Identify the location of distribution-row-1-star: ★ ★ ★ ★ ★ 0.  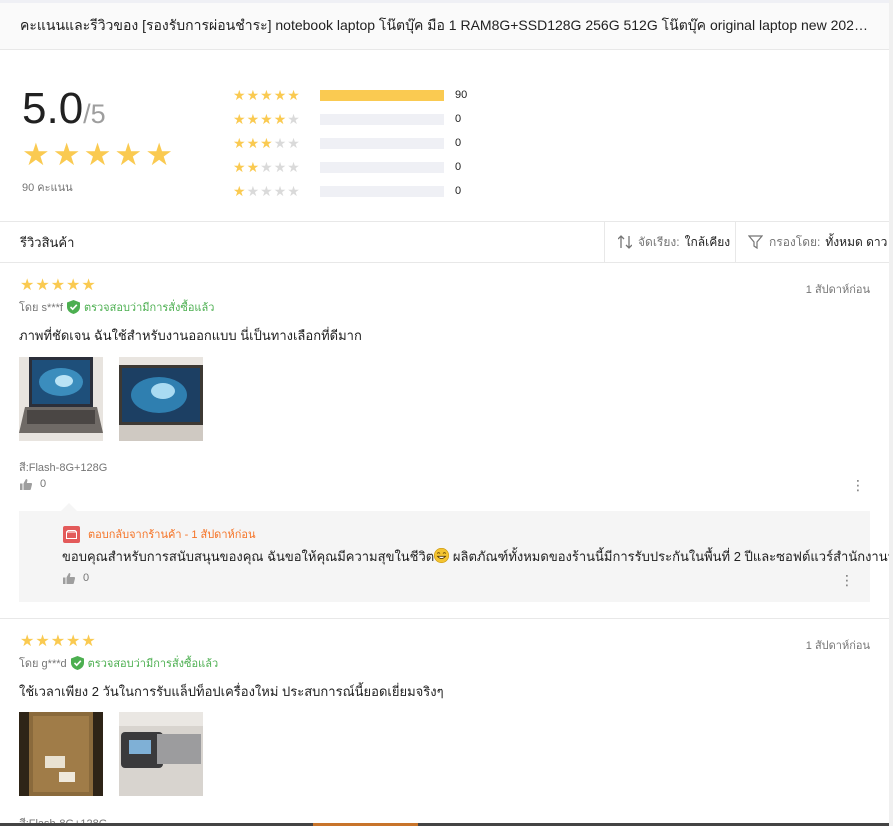
(350, 191).